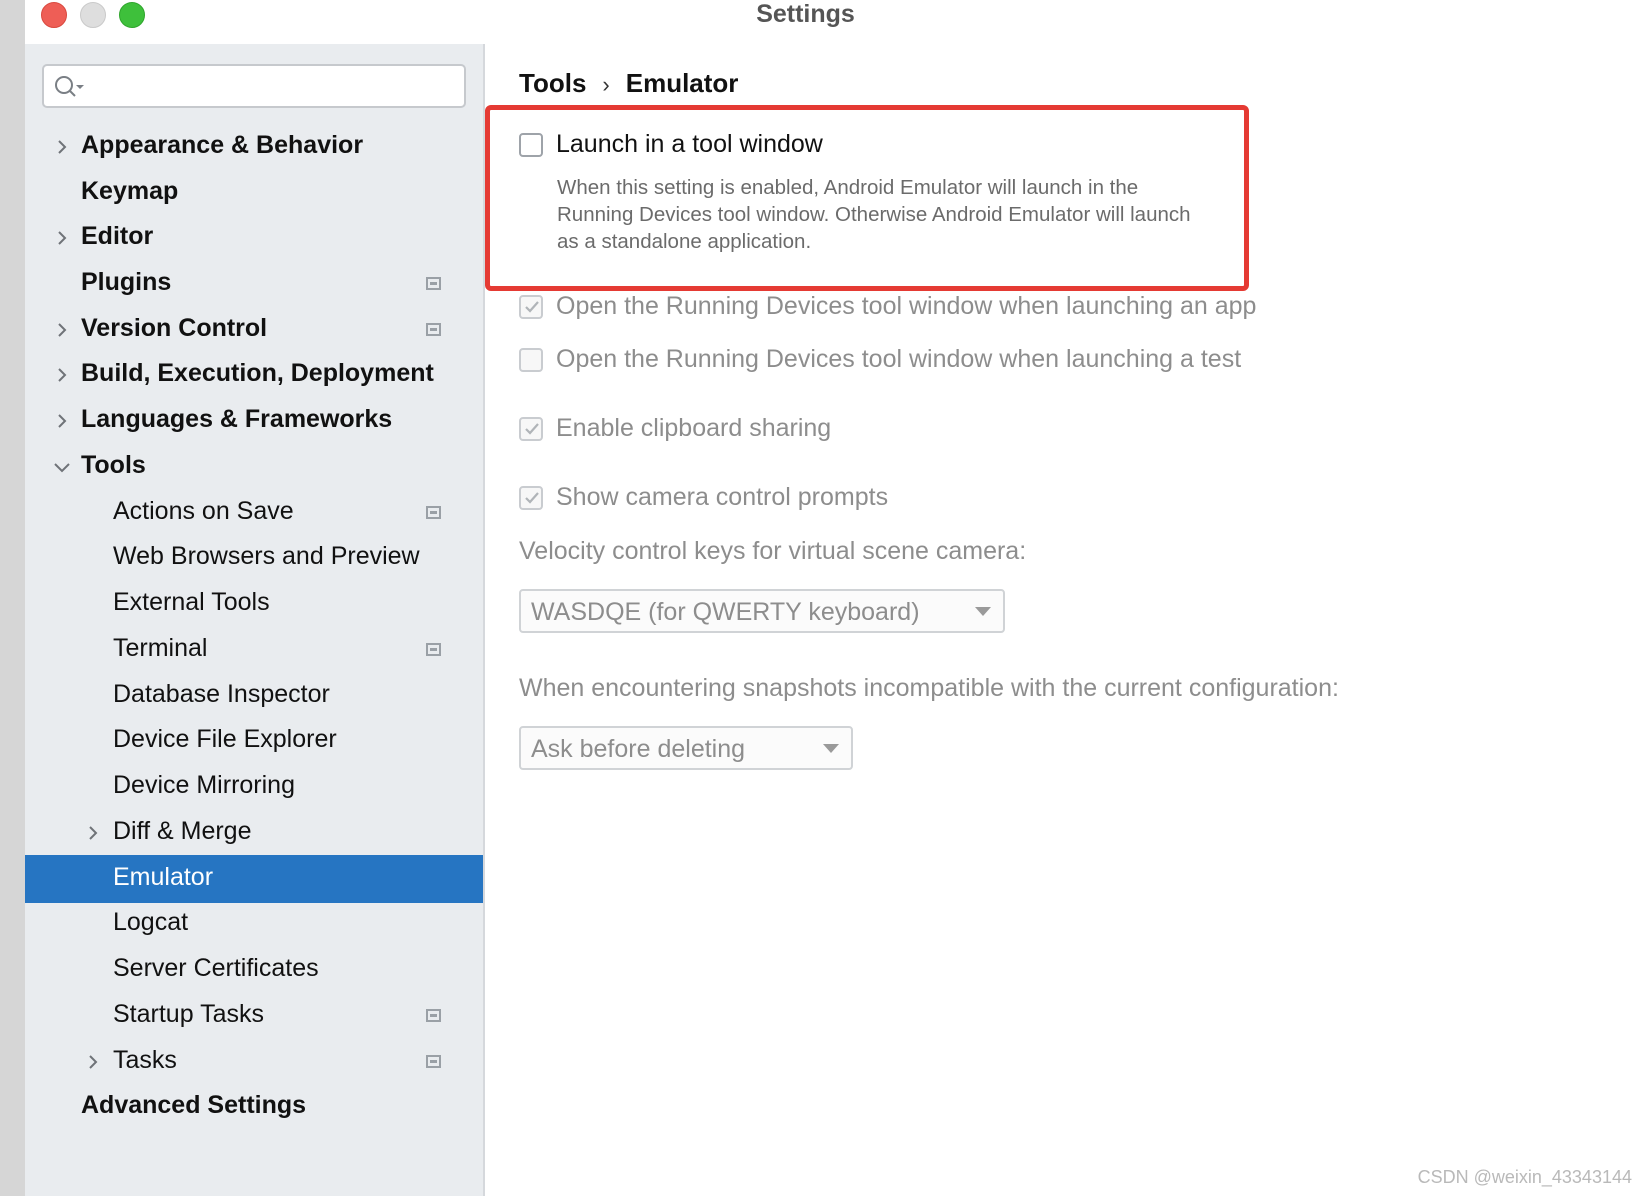  I want to click on search-input, so click(254, 86).